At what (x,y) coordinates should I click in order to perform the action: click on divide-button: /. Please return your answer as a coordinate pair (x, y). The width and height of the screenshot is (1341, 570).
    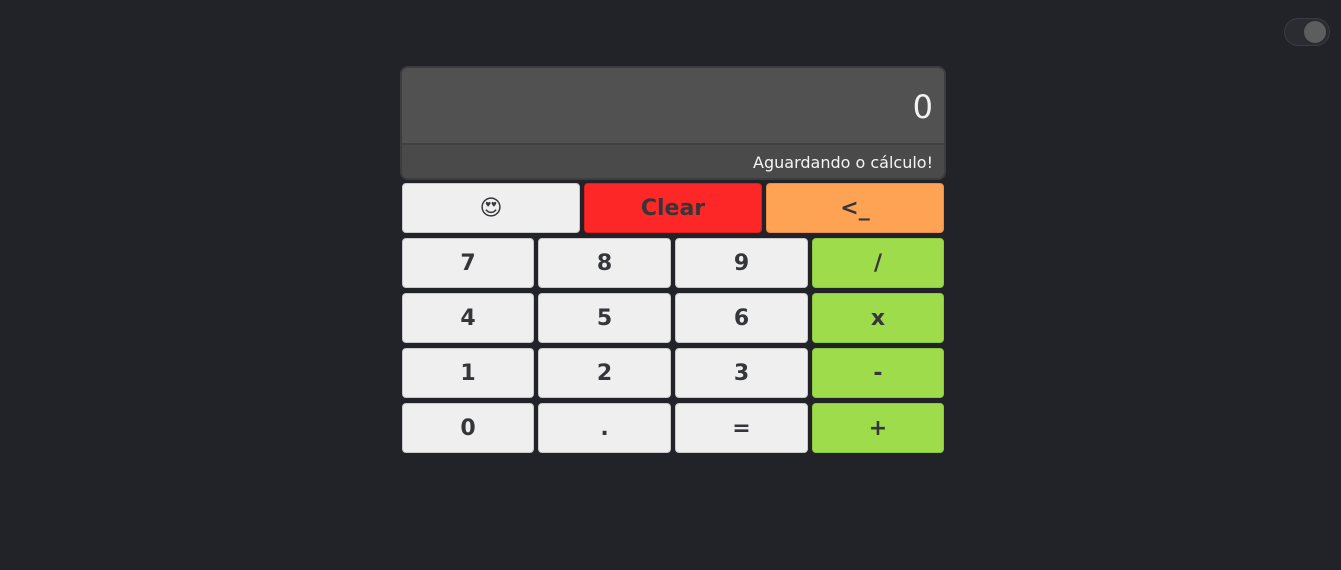
    Looking at the image, I should click on (878, 263).